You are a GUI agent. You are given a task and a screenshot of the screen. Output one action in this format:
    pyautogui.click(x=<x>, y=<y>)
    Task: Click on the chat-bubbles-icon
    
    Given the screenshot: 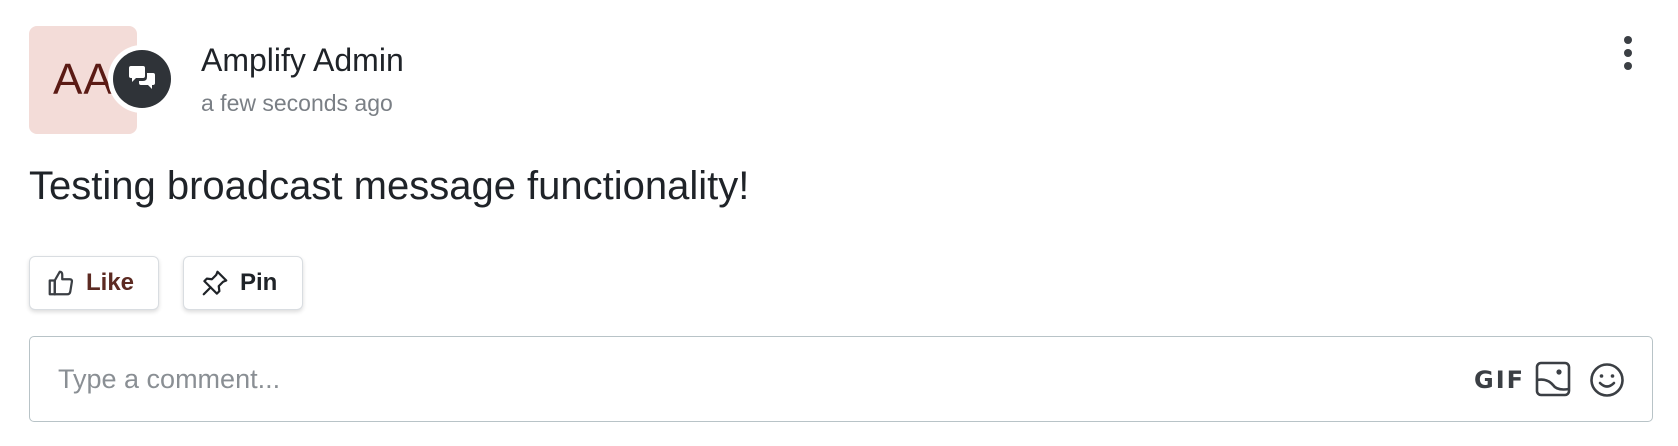 What is the action you would take?
    pyautogui.click(x=142, y=77)
    